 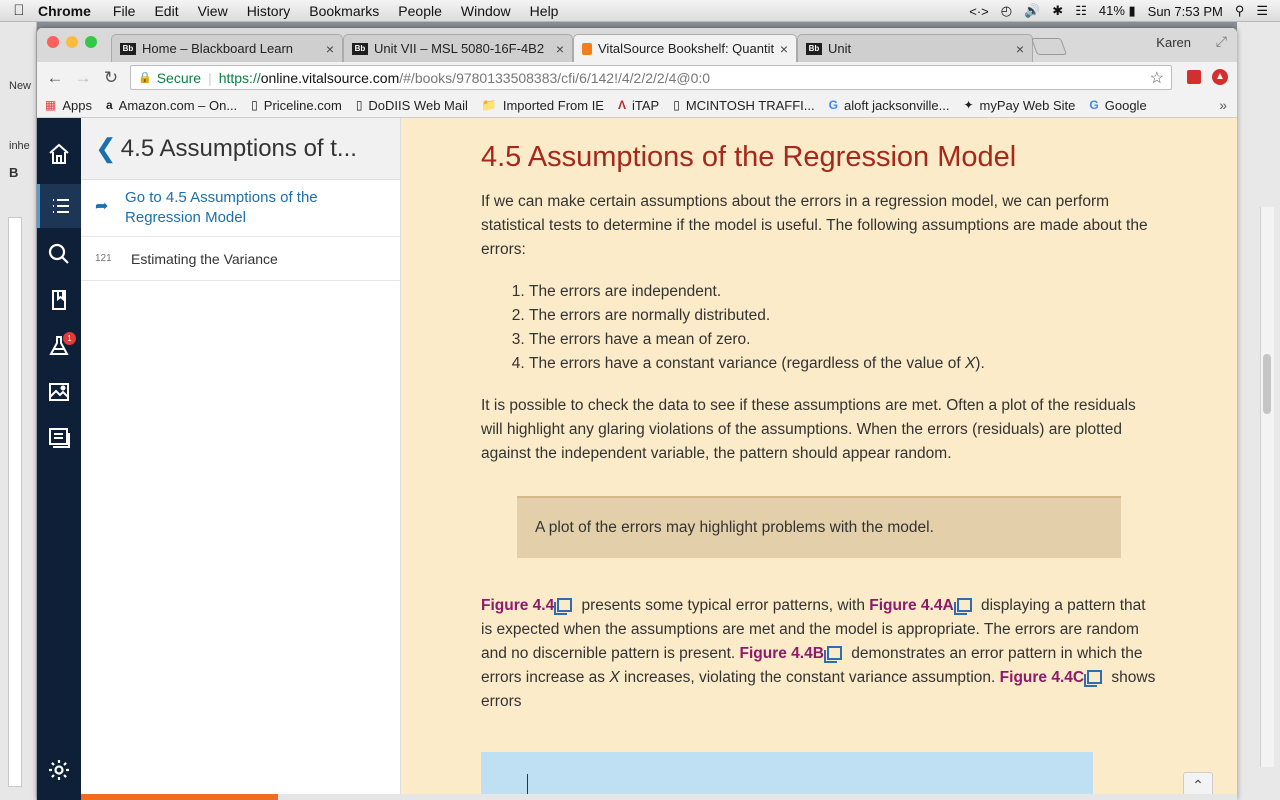 I want to click on battery-status: 41% ▮, so click(x=1117, y=11).